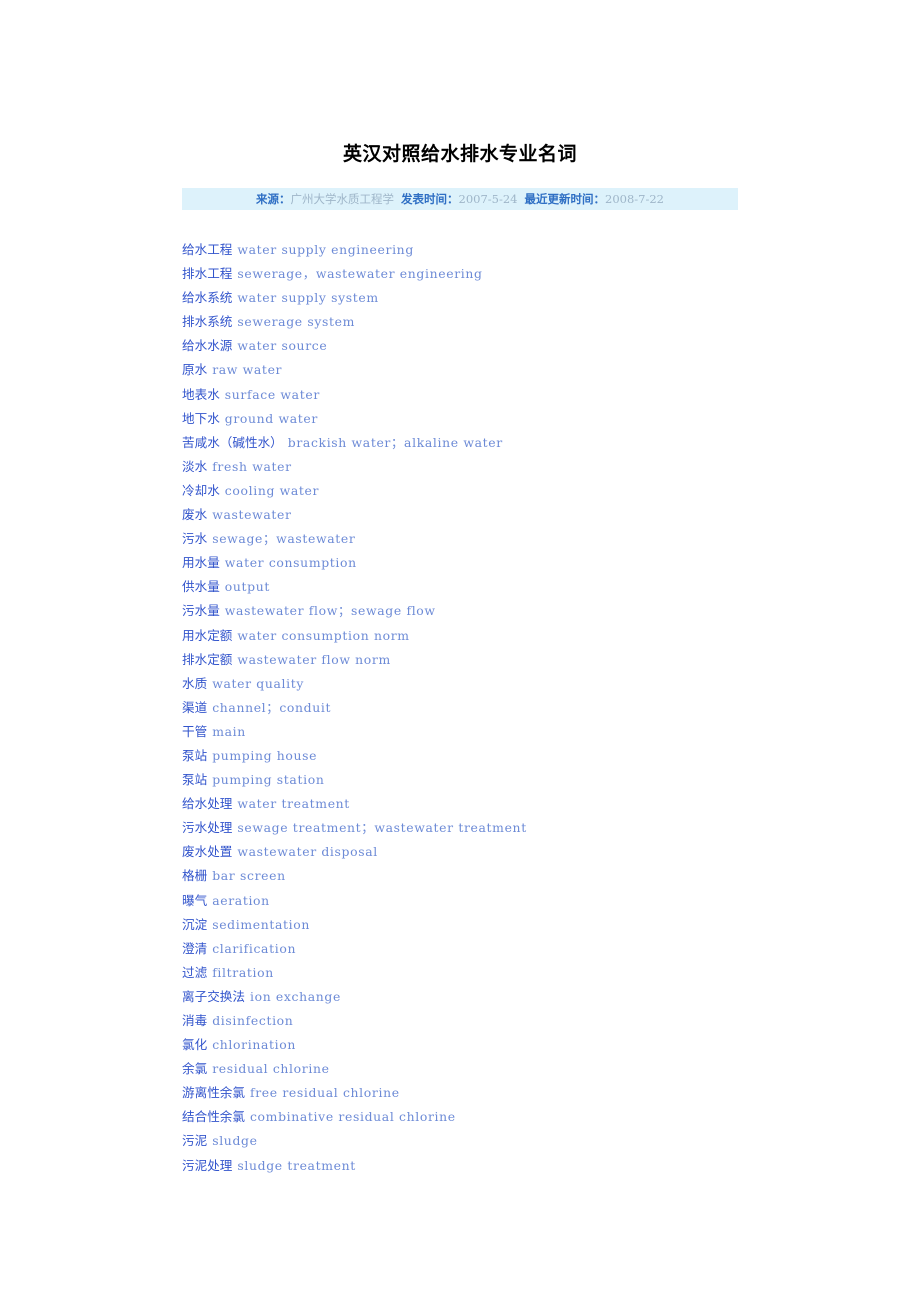 The width and height of the screenshot is (920, 1302). Describe the element at coordinates (502, 322) in the screenshot. I see `glossary-term-row: 排水系统 sewerage system` at that location.